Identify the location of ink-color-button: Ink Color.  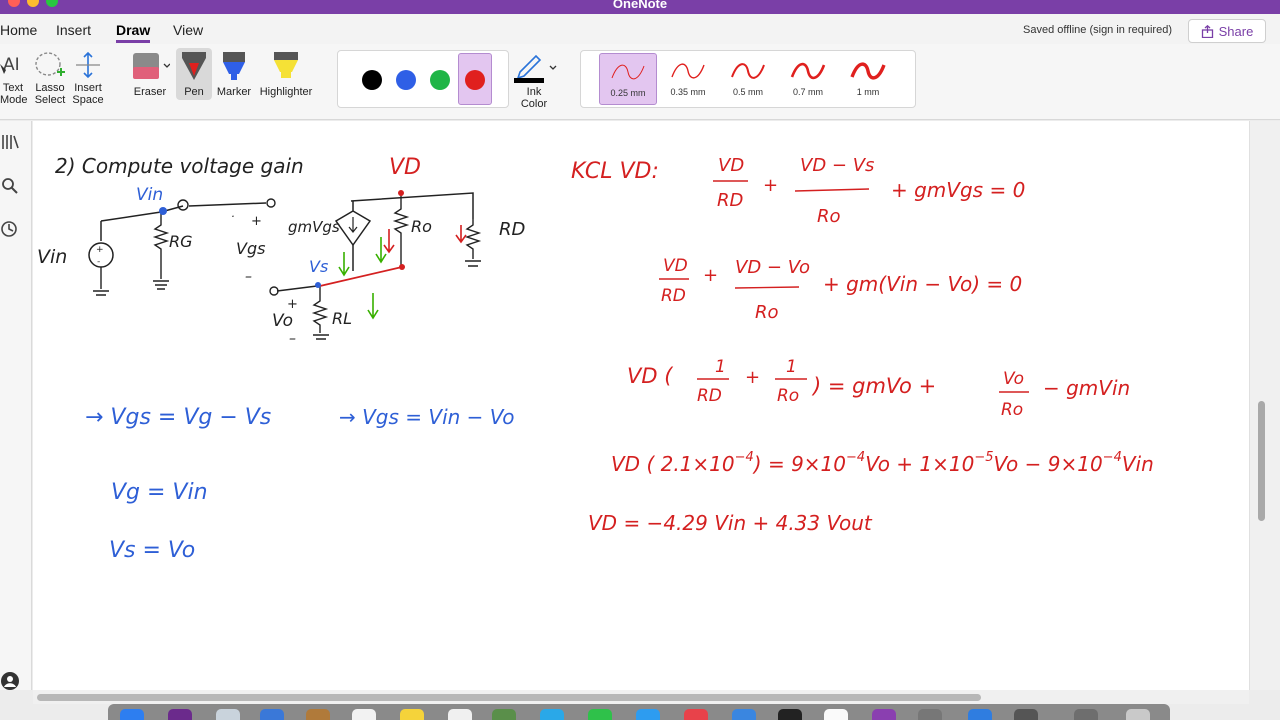
(534, 80).